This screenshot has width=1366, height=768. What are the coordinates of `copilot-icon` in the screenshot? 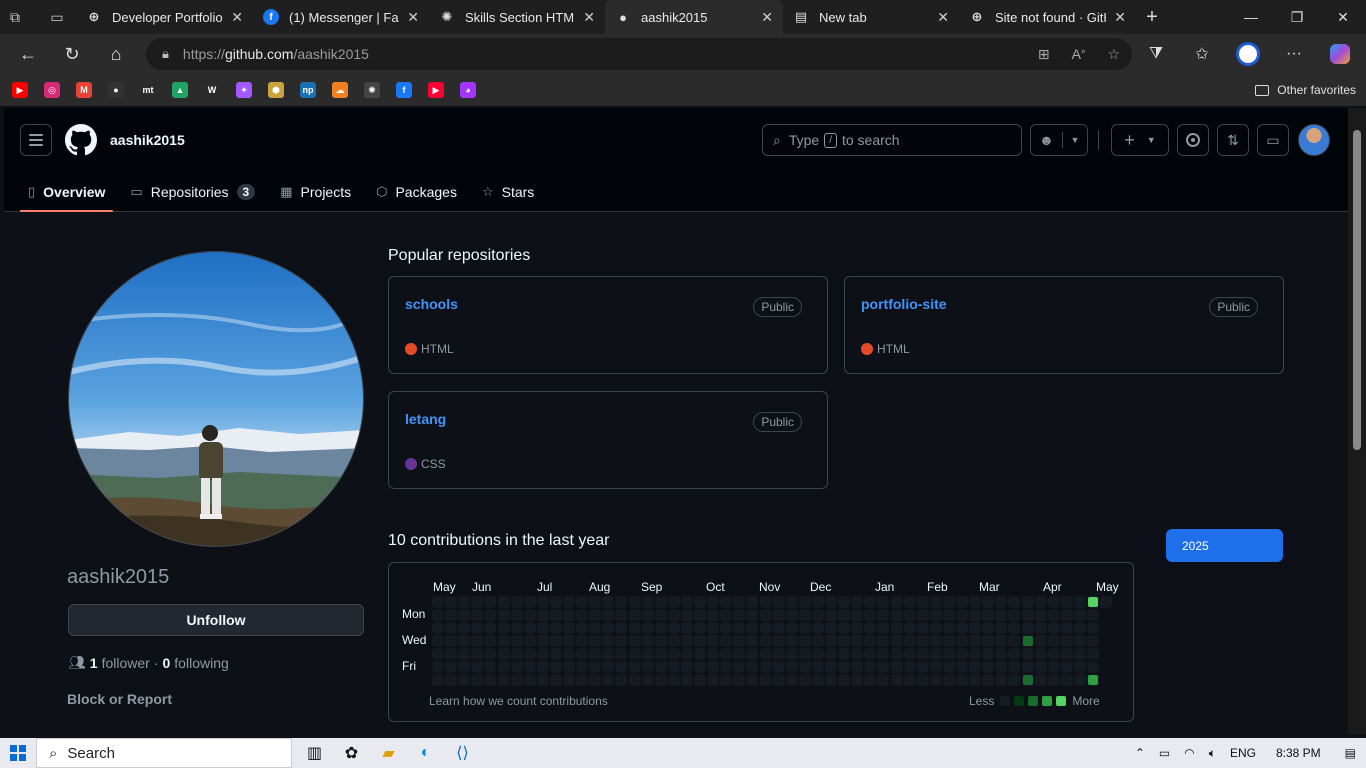 It's located at (1340, 54).